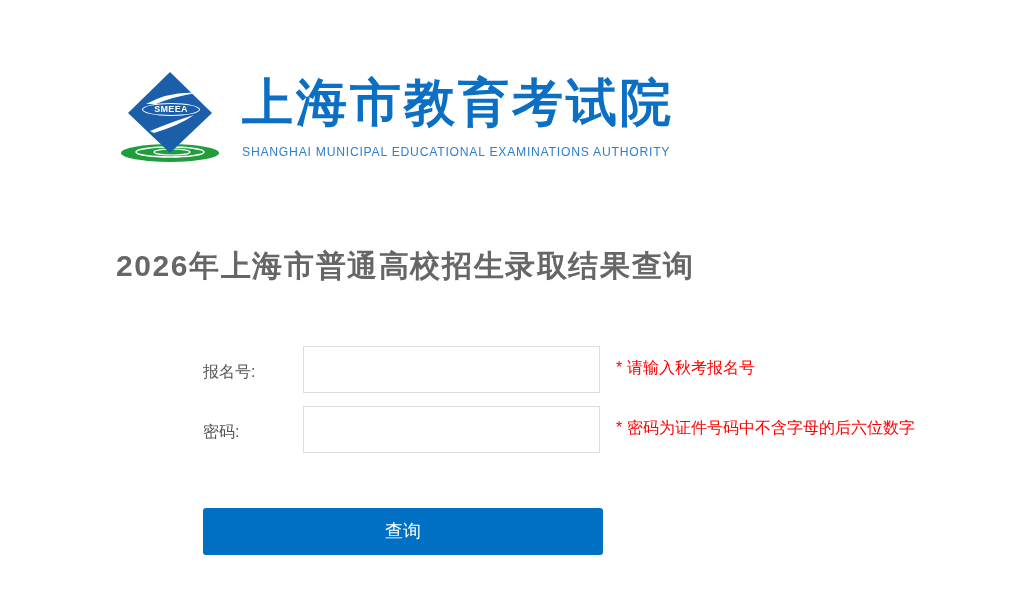 The width and height of the screenshot is (1035, 608). I want to click on field-label: 密码:, so click(222, 431).